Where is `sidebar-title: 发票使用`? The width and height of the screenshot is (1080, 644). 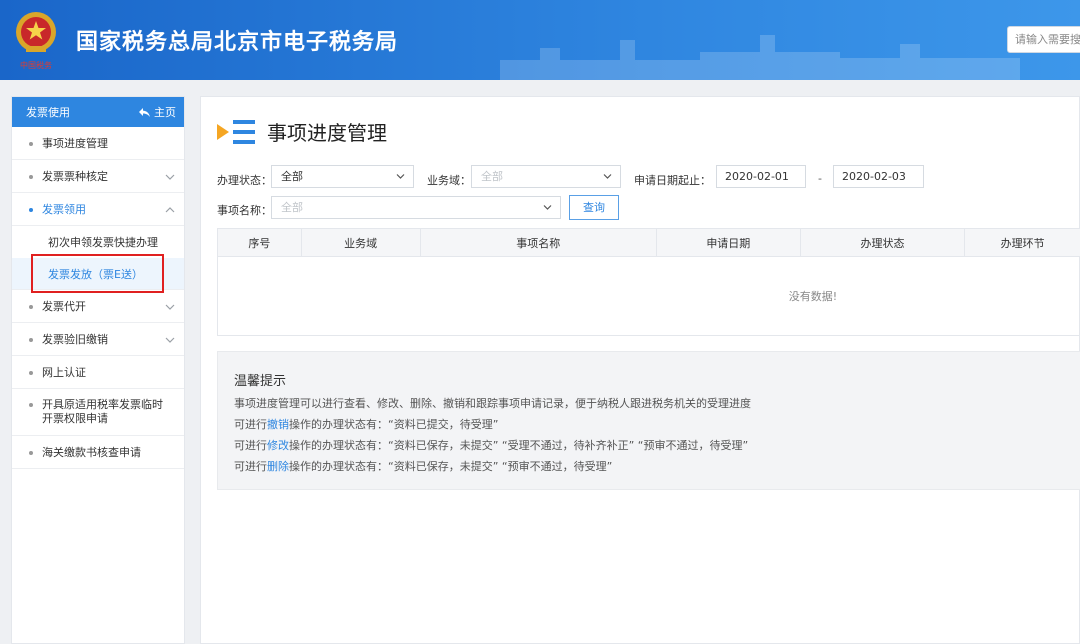 sidebar-title: 发票使用 is located at coordinates (48, 112).